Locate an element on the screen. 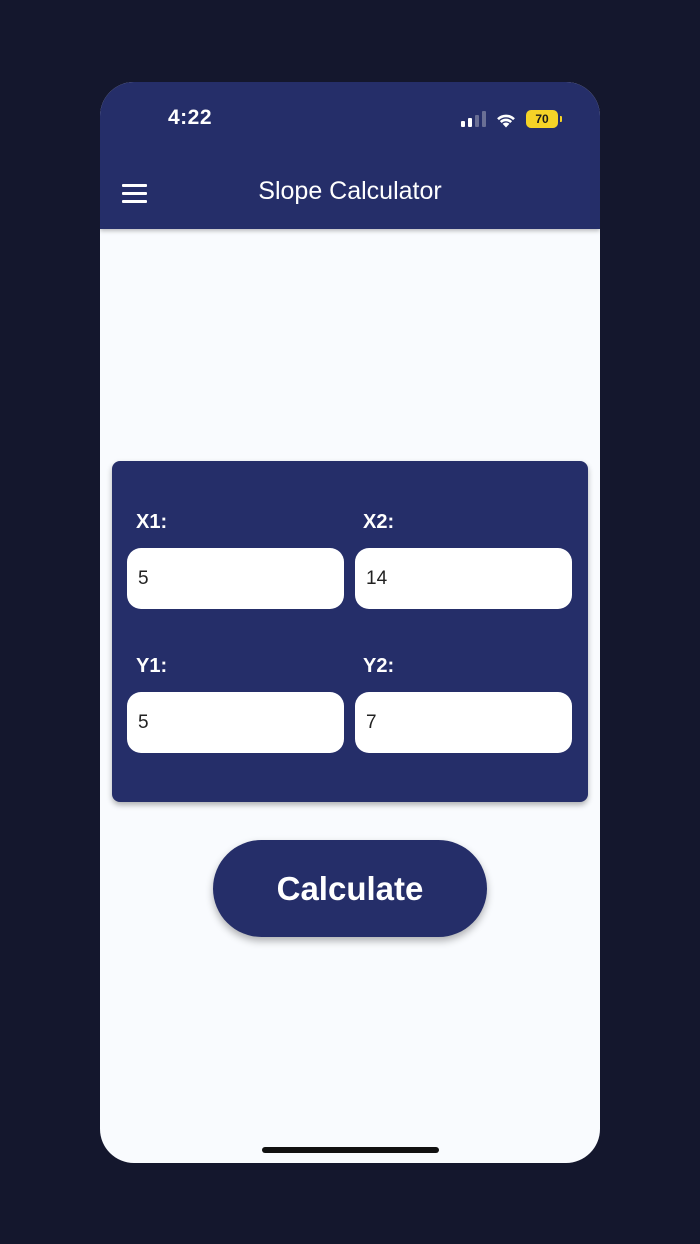  x1-input is located at coordinates (235, 578).